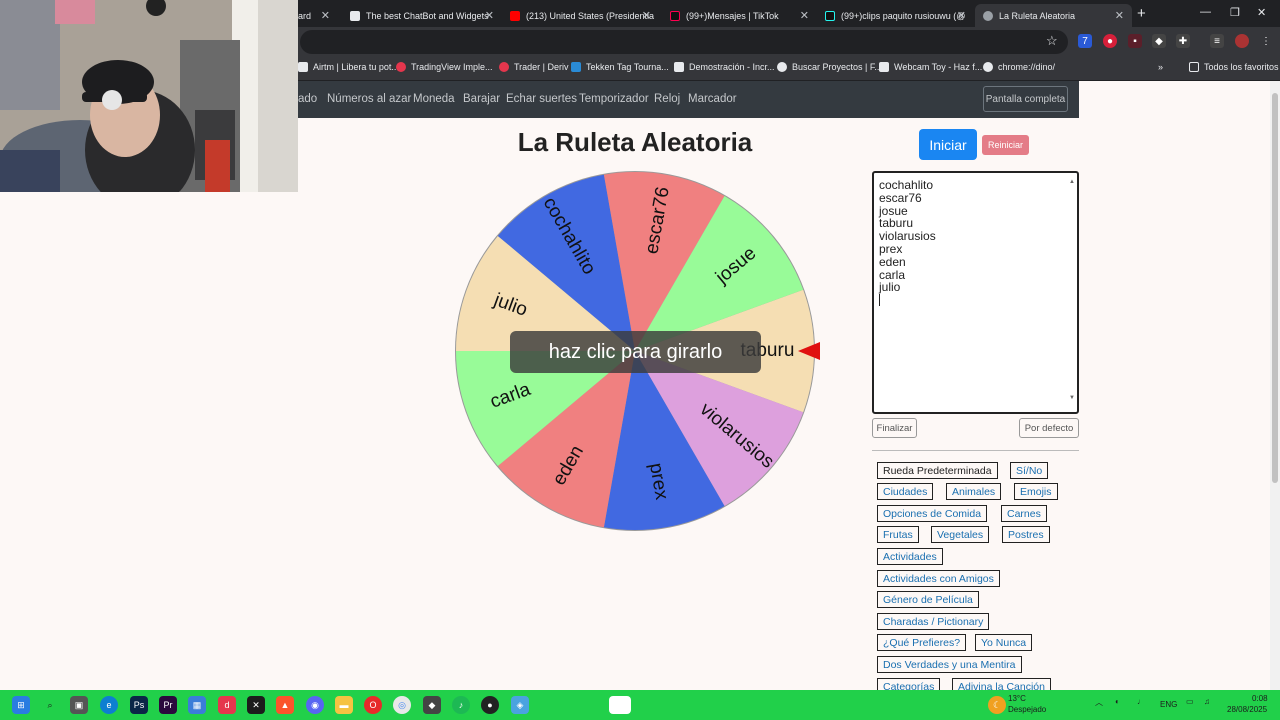  Describe the element at coordinates (1025, 99) in the screenshot. I see `fullscreen-button: Pantalla completa` at that location.